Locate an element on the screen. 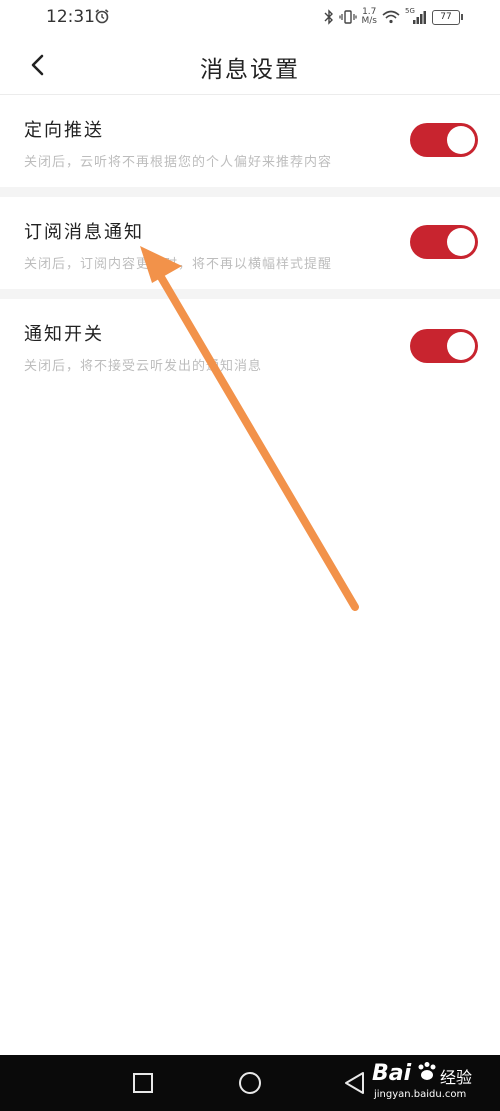  paw-logo-icon is located at coordinates (427, 1071).